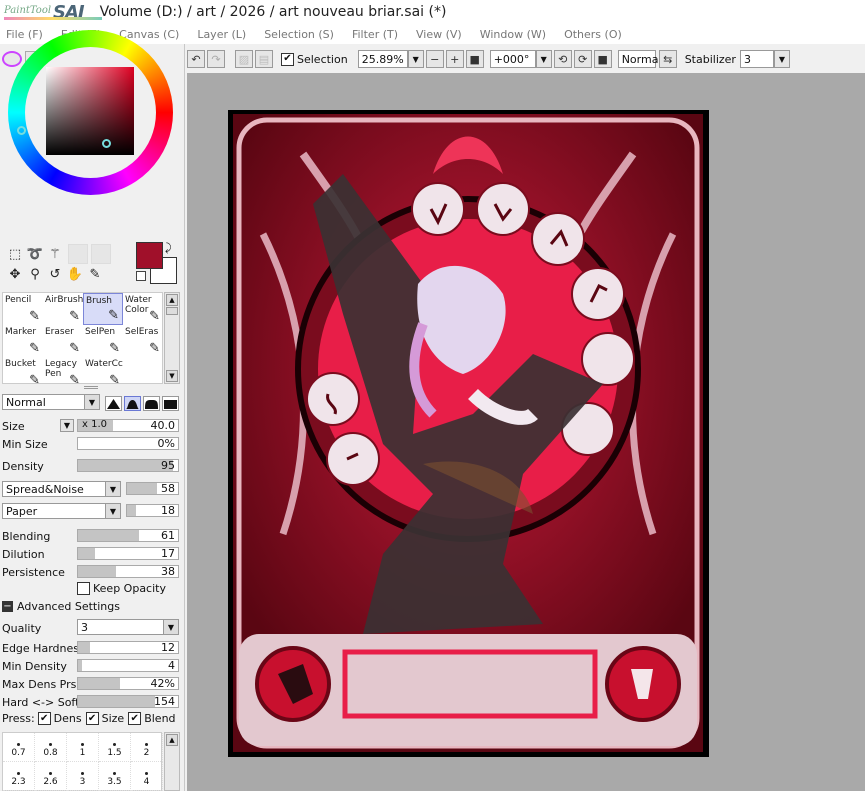  What do you see at coordinates (55, 274) in the screenshot?
I see `rotate-tool: ↺` at bounding box center [55, 274].